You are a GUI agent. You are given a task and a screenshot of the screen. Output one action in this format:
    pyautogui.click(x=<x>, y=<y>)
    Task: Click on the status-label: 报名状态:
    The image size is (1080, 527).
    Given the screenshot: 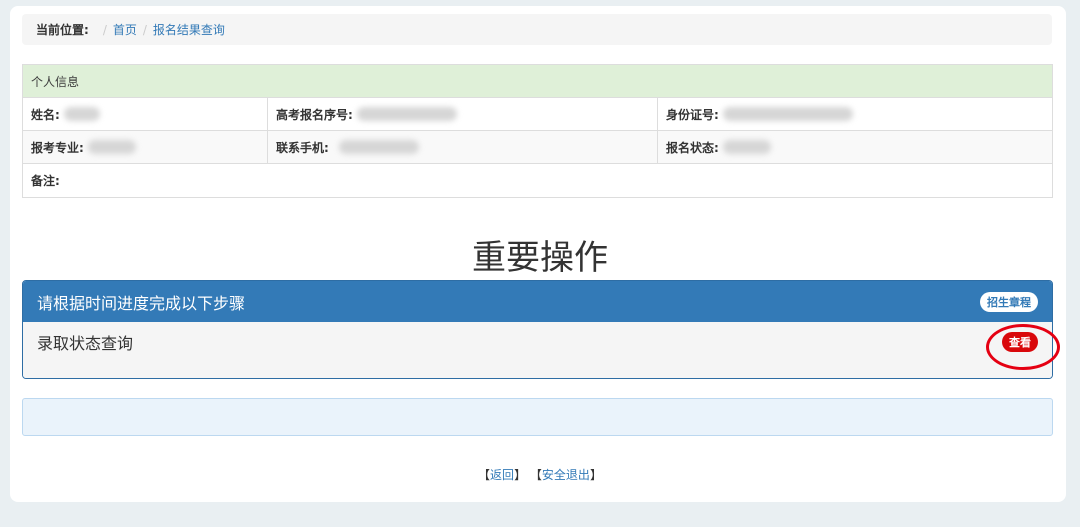 What is the action you would take?
    pyautogui.click(x=692, y=147)
    